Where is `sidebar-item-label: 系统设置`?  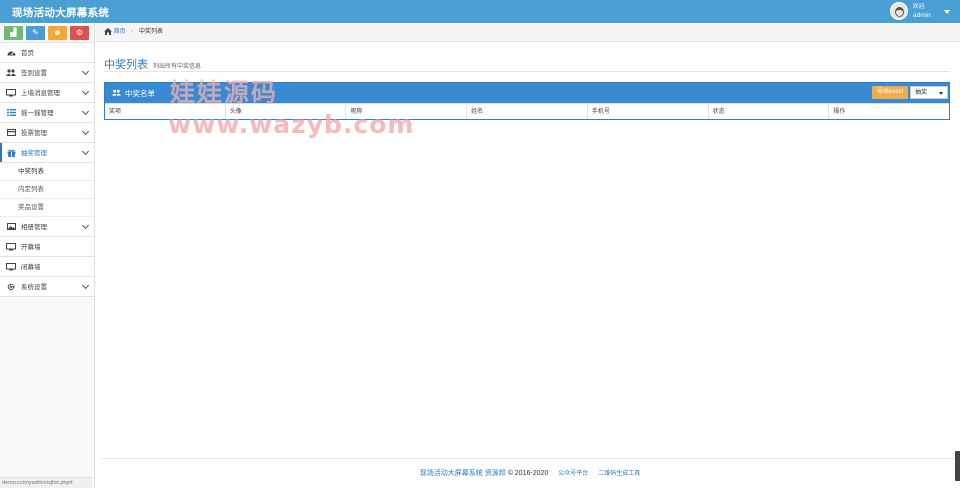 sidebar-item-label: 系统设置 is located at coordinates (34, 287).